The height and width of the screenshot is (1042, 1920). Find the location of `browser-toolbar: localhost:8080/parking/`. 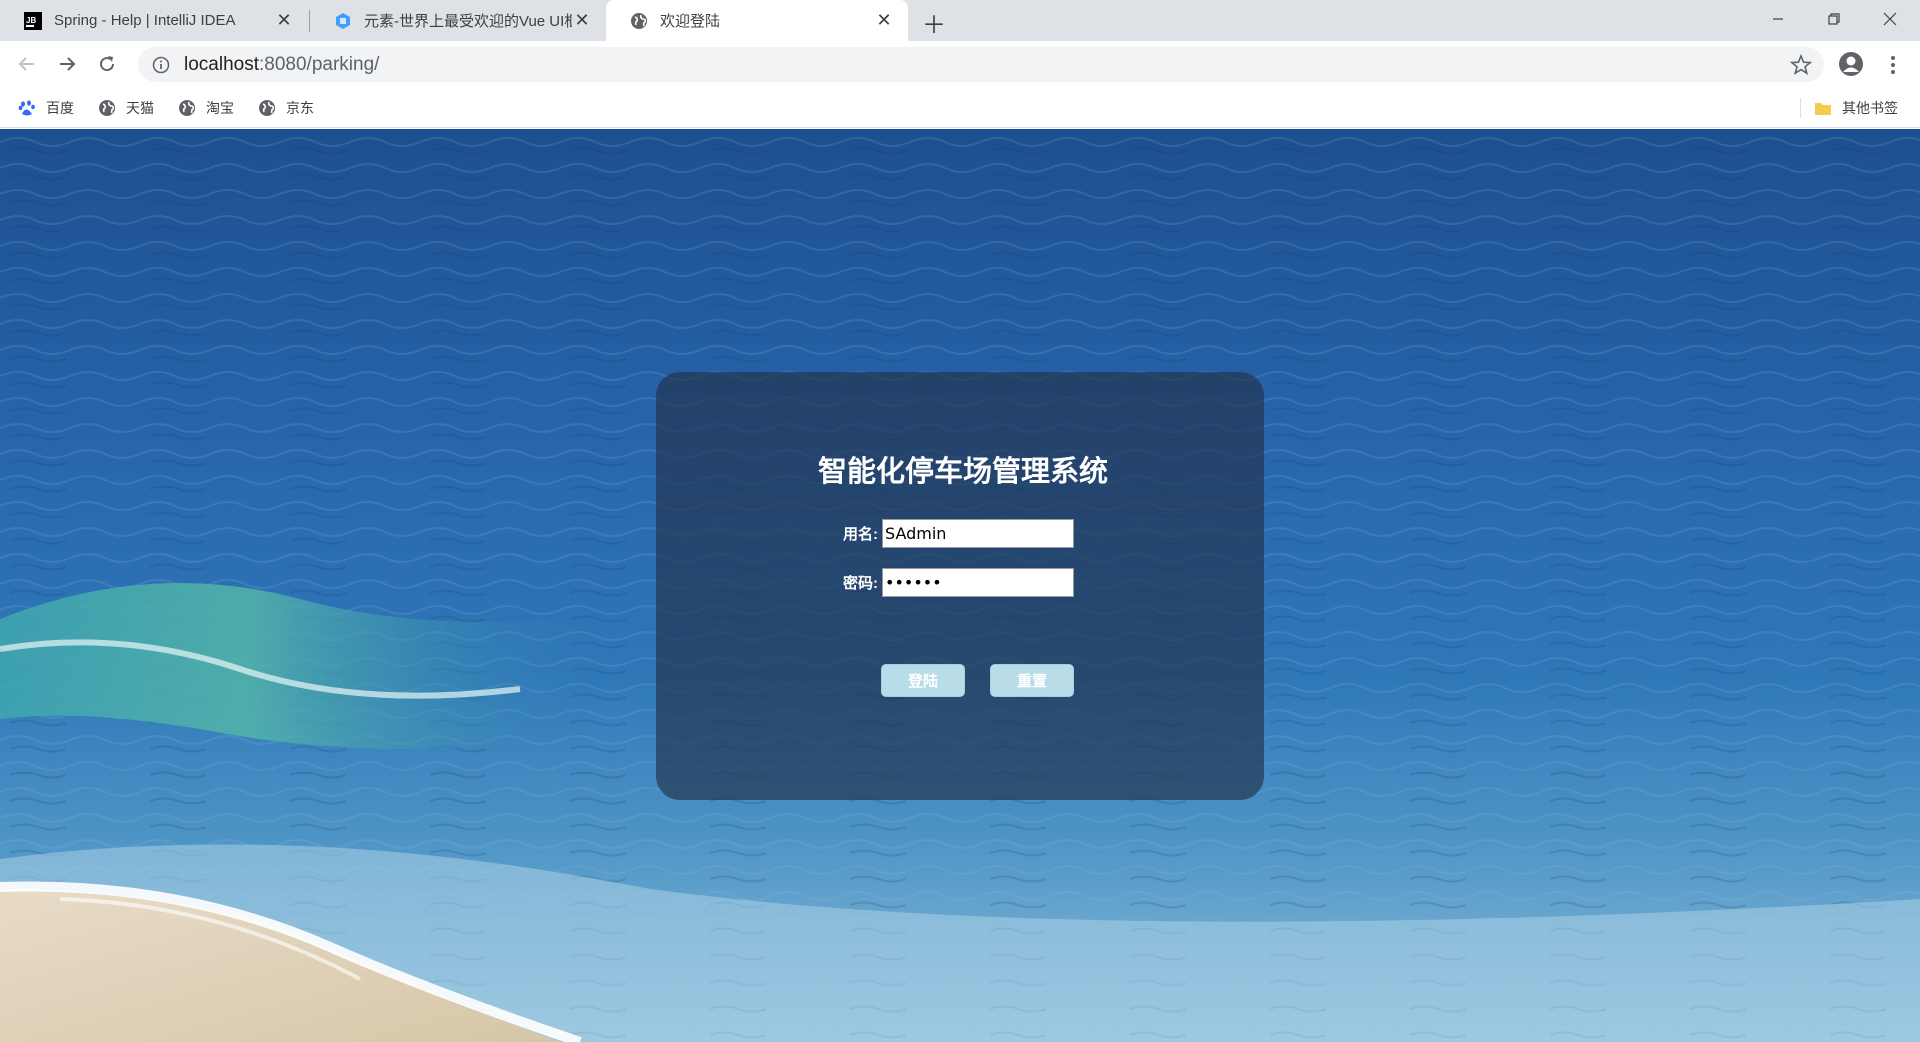

browser-toolbar: localhost:8080/parking/ is located at coordinates (960, 64).